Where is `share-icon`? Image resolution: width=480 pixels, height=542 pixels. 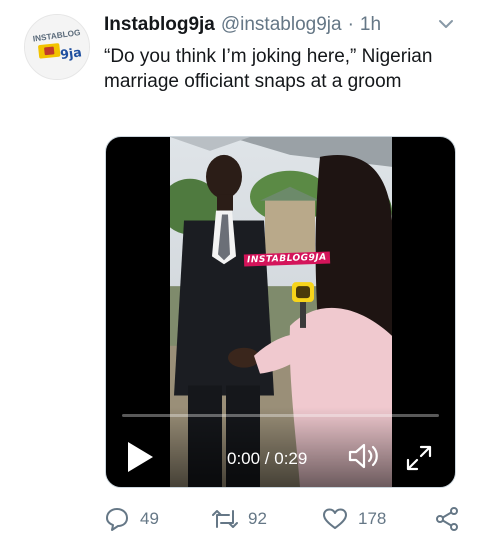 share-icon is located at coordinates (447, 519).